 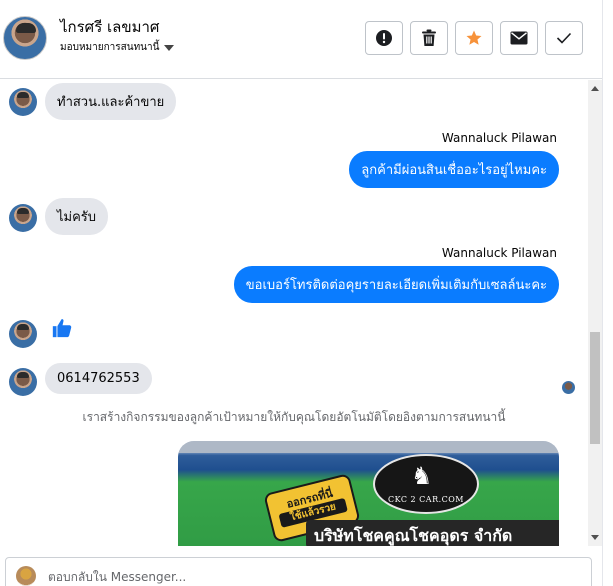 What do you see at coordinates (568, 387) in the screenshot?
I see `seen-indicator-avatar` at bounding box center [568, 387].